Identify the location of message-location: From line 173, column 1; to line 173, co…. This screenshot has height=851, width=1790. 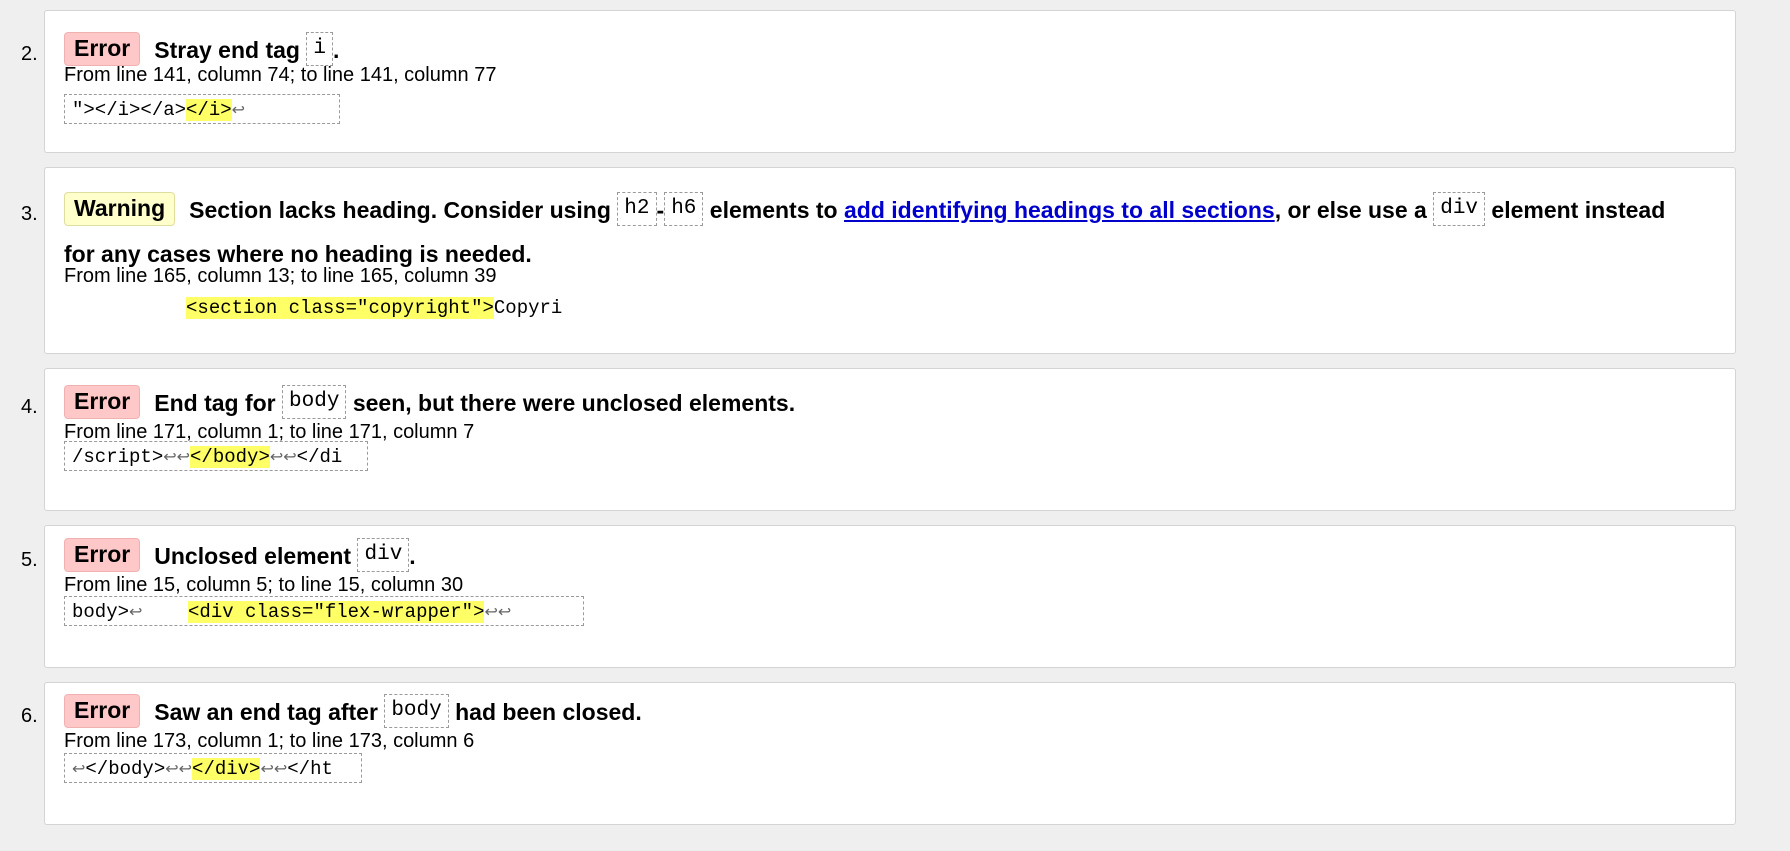
(269, 741).